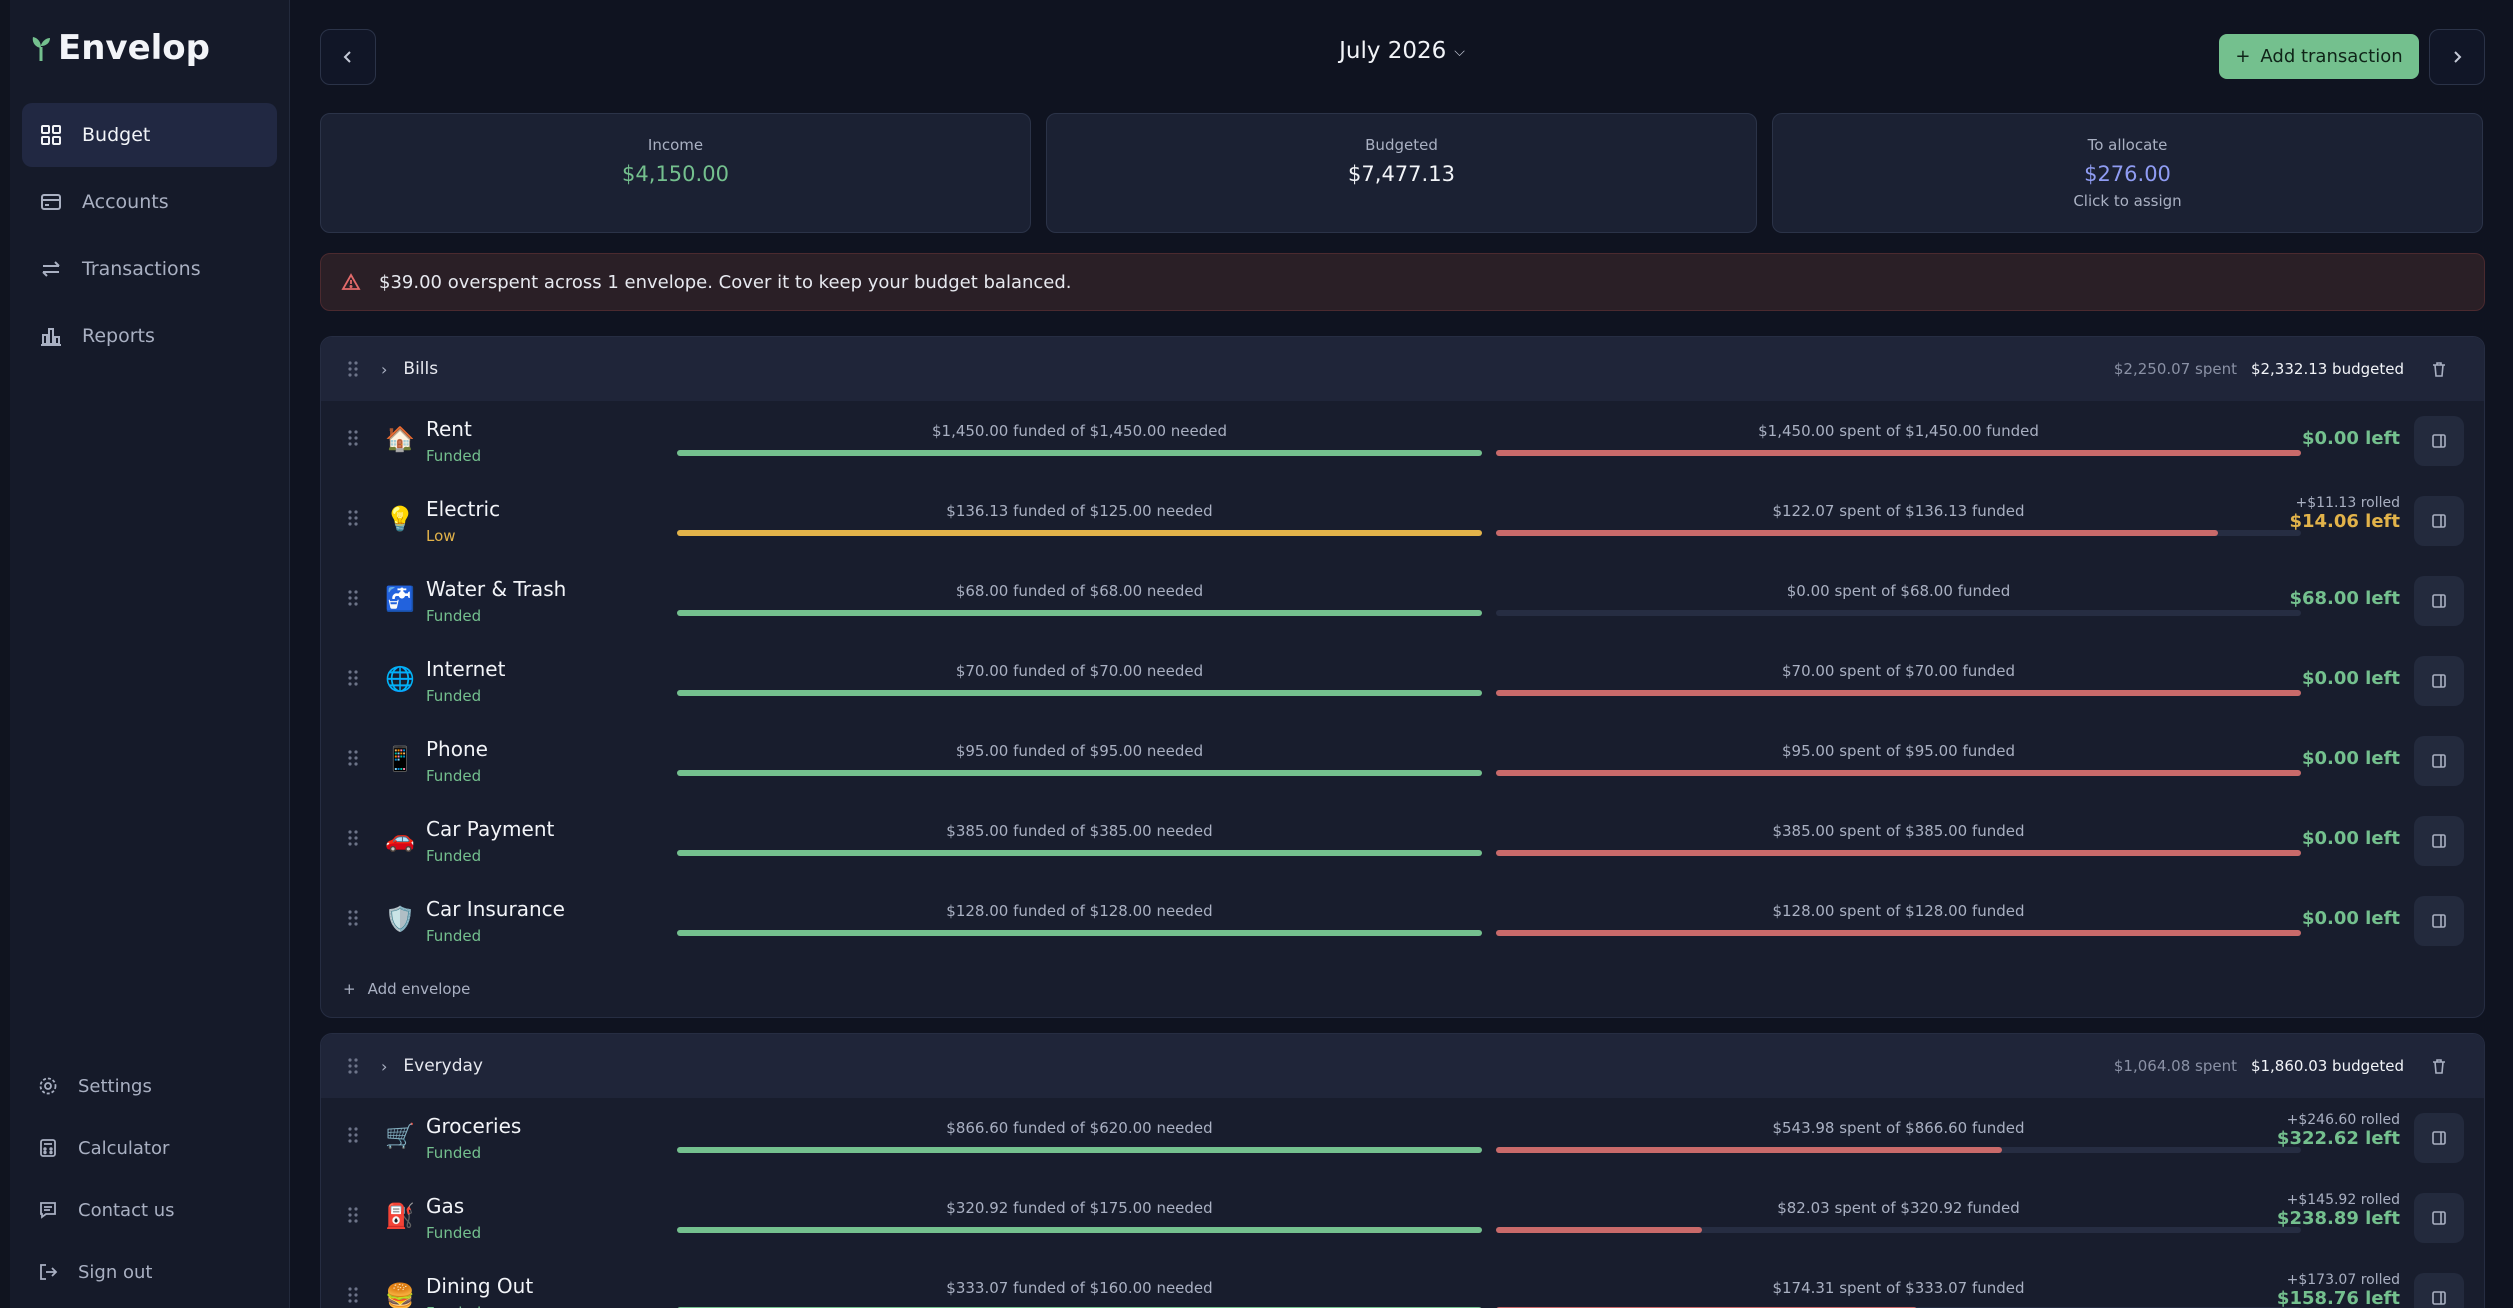 Image resolution: width=2513 pixels, height=1308 pixels. What do you see at coordinates (149, 1272) in the screenshot?
I see `sidebar-item-sign-out: Sign out` at bounding box center [149, 1272].